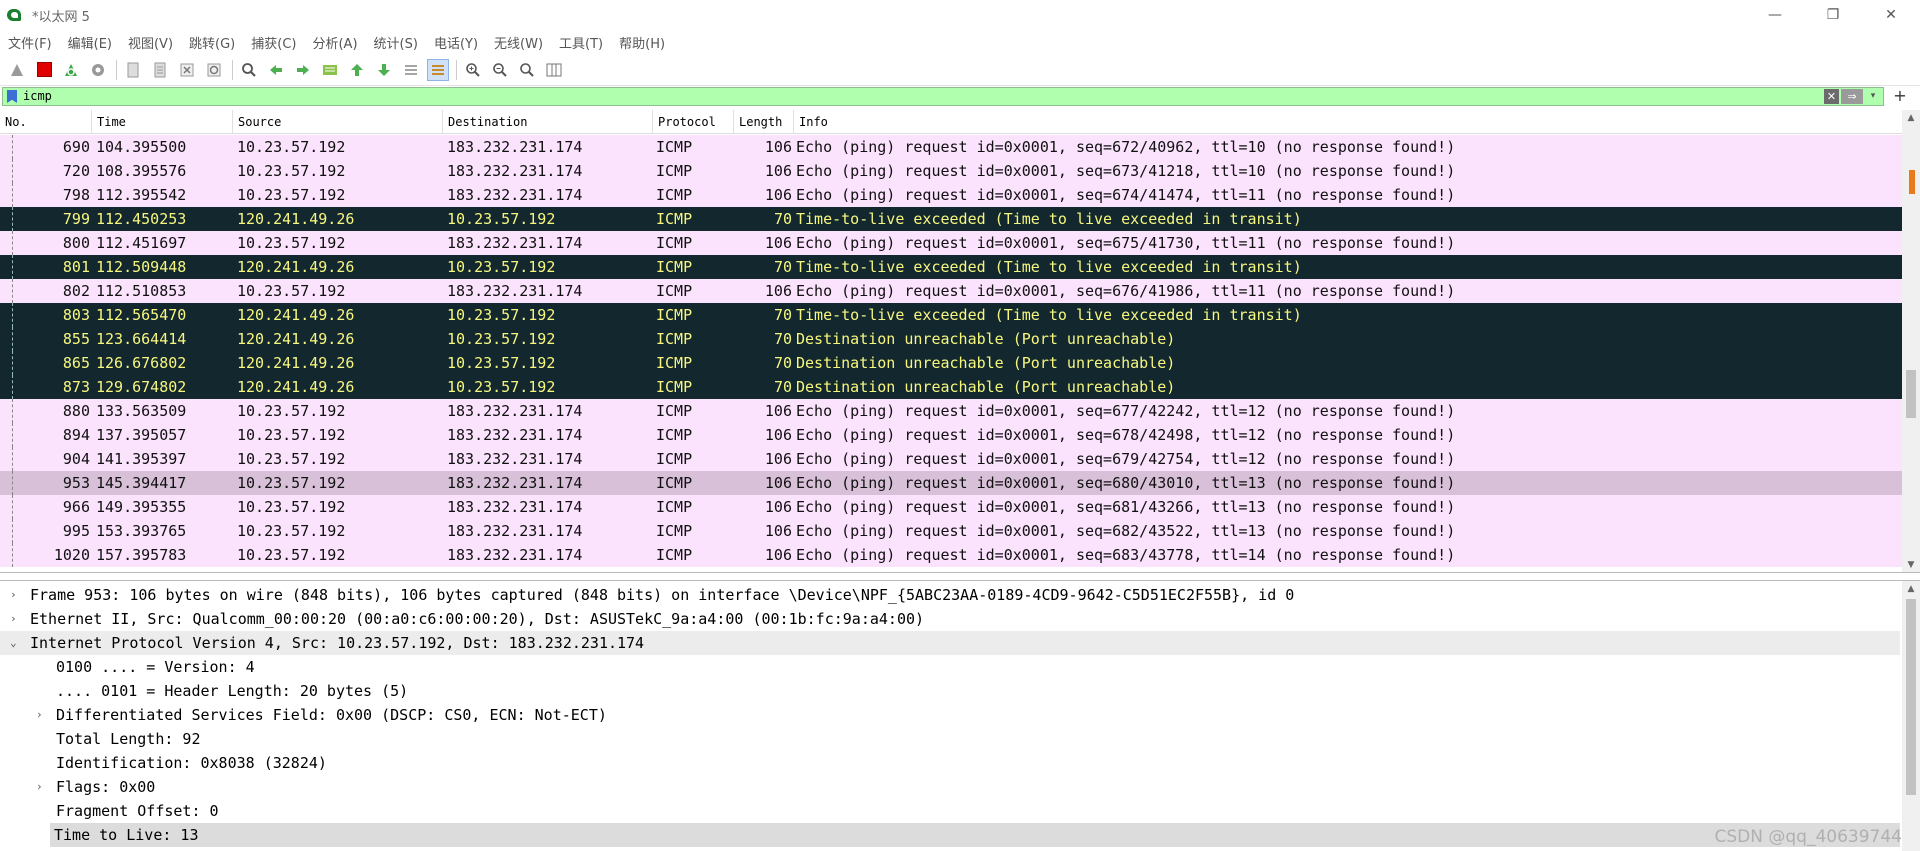 The height and width of the screenshot is (851, 1920). Describe the element at coordinates (214, 70) in the screenshot. I see `reload-file-icon` at that location.